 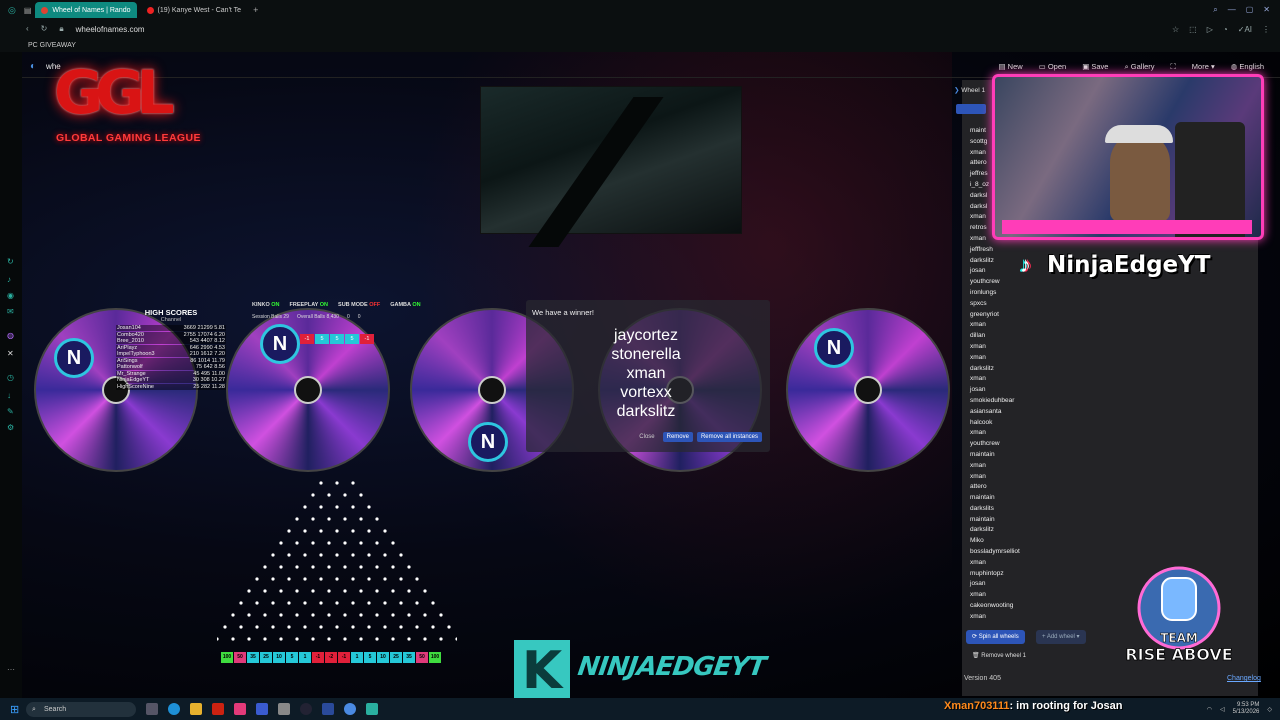 What do you see at coordinates (971, 109) in the screenshot?
I see `entries-tab-button` at bounding box center [971, 109].